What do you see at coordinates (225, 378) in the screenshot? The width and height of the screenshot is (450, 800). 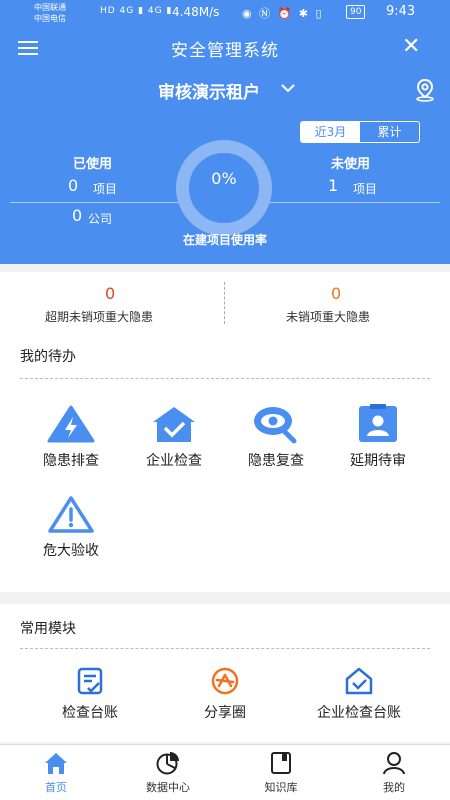 I see `todo-divider` at bounding box center [225, 378].